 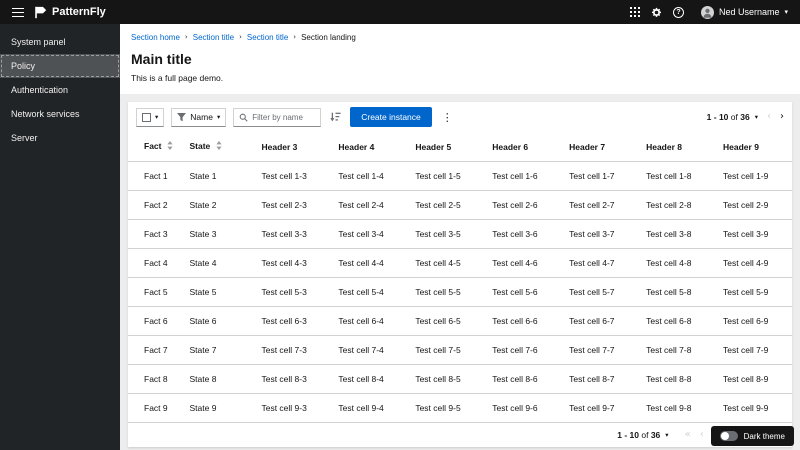 What do you see at coordinates (279, 146) in the screenshot?
I see `column-header-label: Header 3` at bounding box center [279, 146].